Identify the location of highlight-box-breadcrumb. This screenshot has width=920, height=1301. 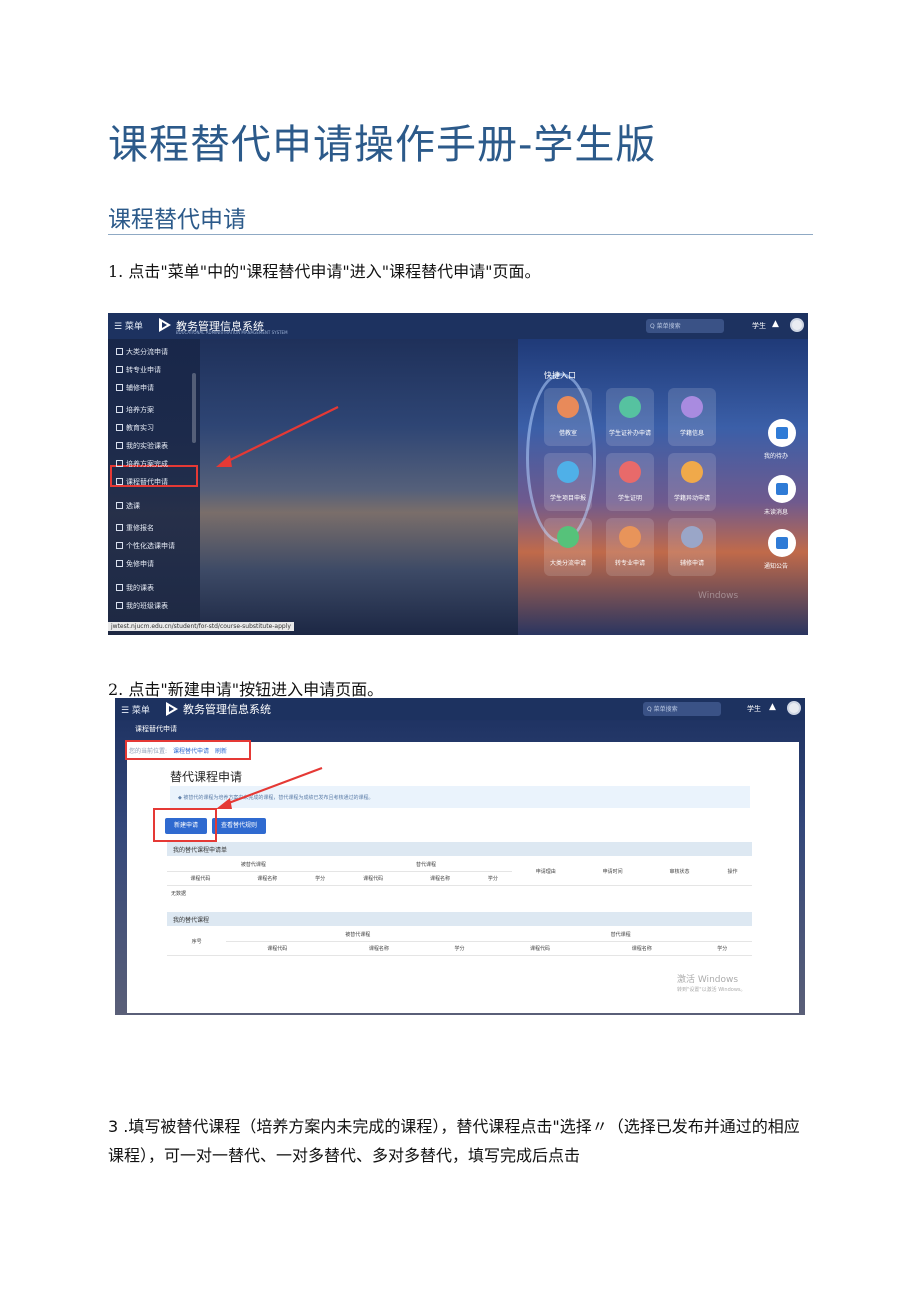
(188, 750).